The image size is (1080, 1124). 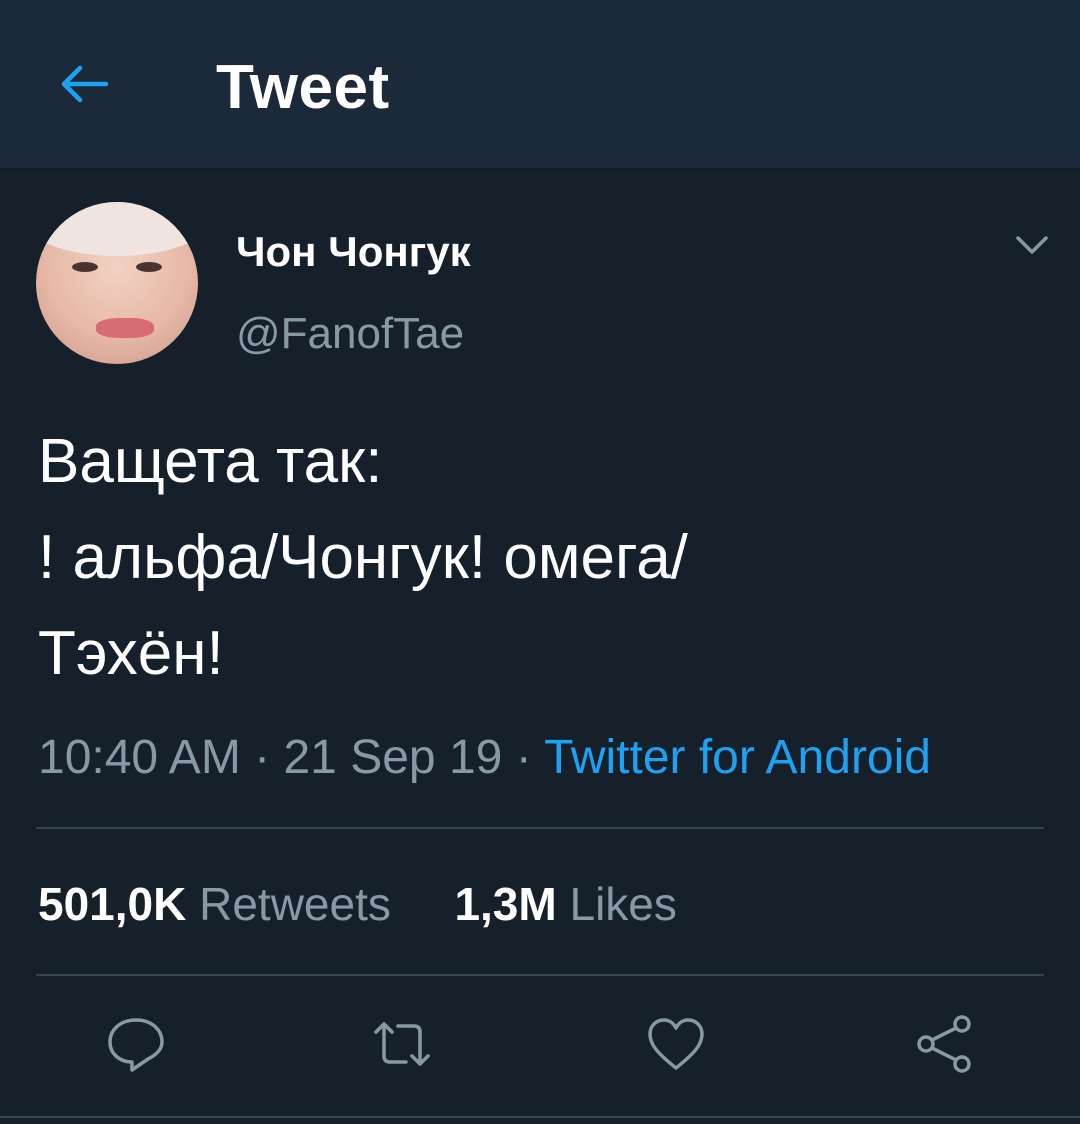 What do you see at coordinates (139, 757) in the screenshot?
I see `tweet-time: 10:40 AM` at bounding box center [139, 757].